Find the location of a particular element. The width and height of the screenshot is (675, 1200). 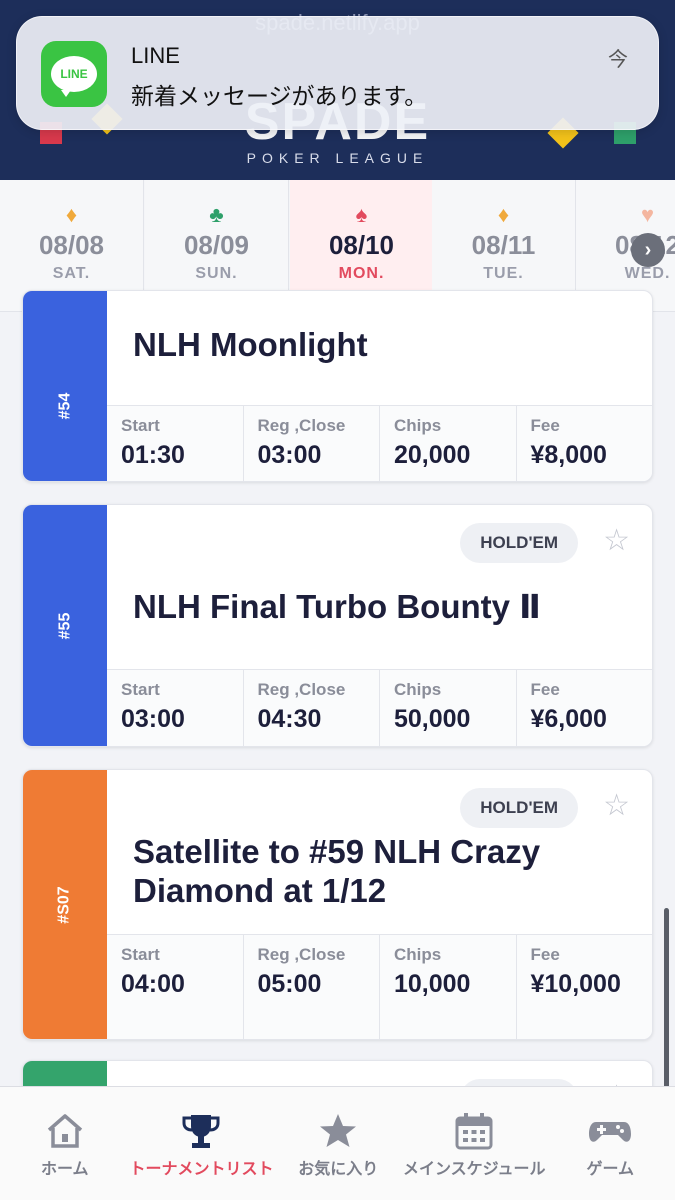

notification-time: 今 is located at coordinates (618, 60).